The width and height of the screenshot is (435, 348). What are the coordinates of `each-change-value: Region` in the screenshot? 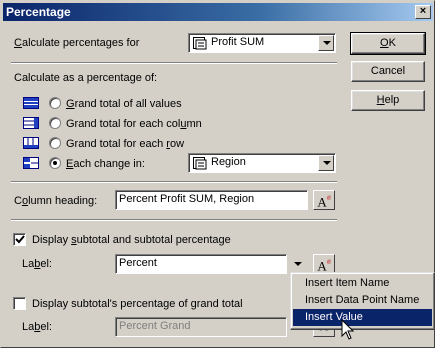 It's located at (228, 162).